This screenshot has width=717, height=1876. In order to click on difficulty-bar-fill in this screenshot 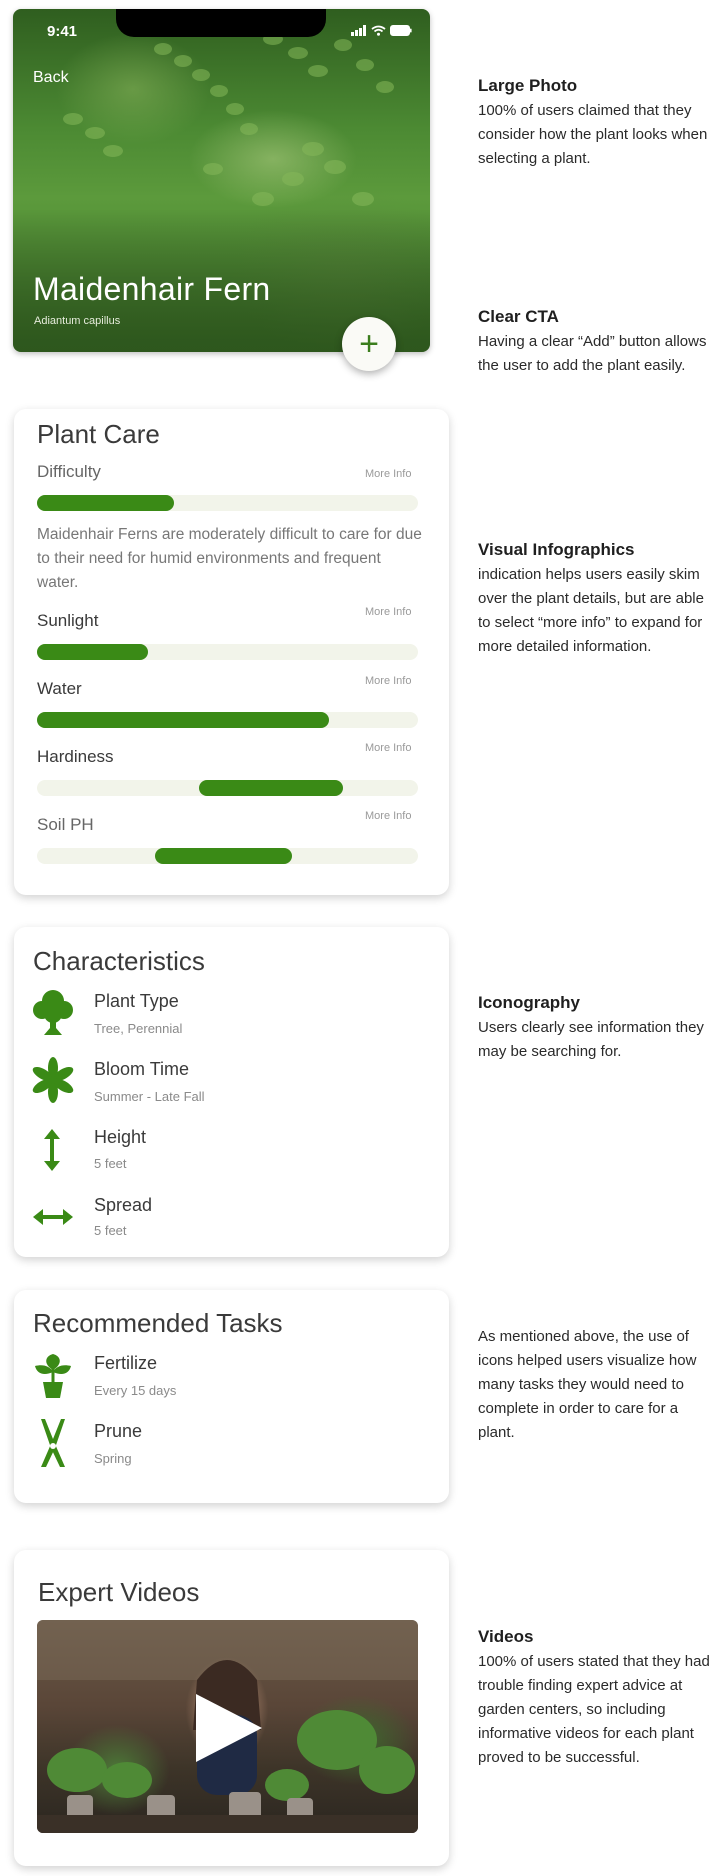, I will do `click(105, 503)`.